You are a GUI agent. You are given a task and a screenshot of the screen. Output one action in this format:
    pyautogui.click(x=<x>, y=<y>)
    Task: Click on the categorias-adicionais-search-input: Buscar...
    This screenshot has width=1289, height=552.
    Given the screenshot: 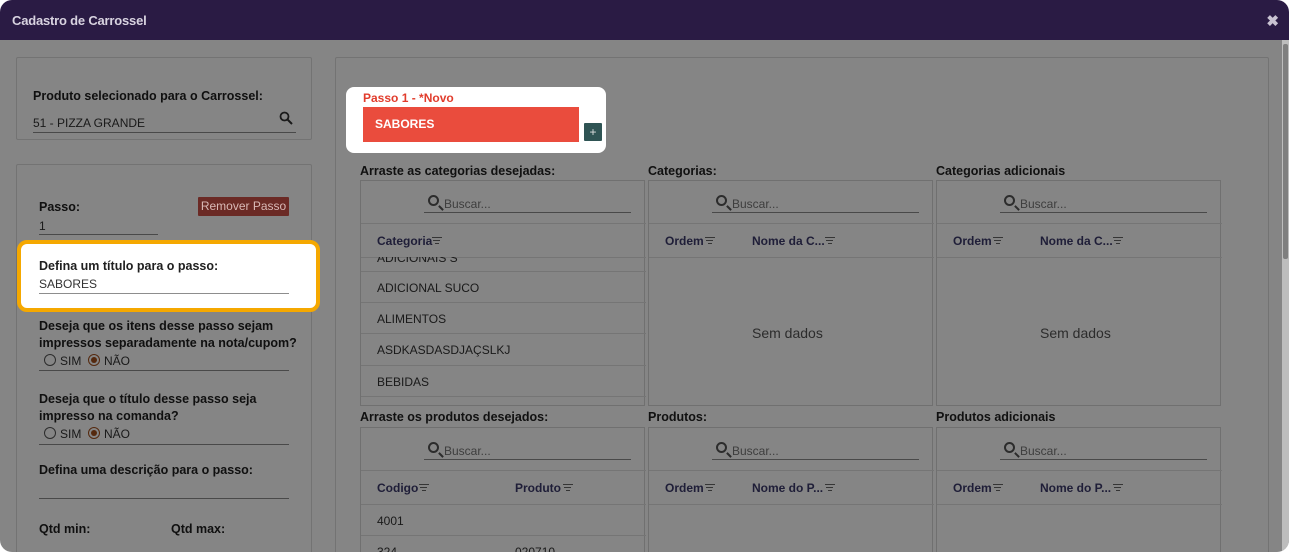 What is the action you would take?
    pyautogui.click(x=1043, y=204)
    